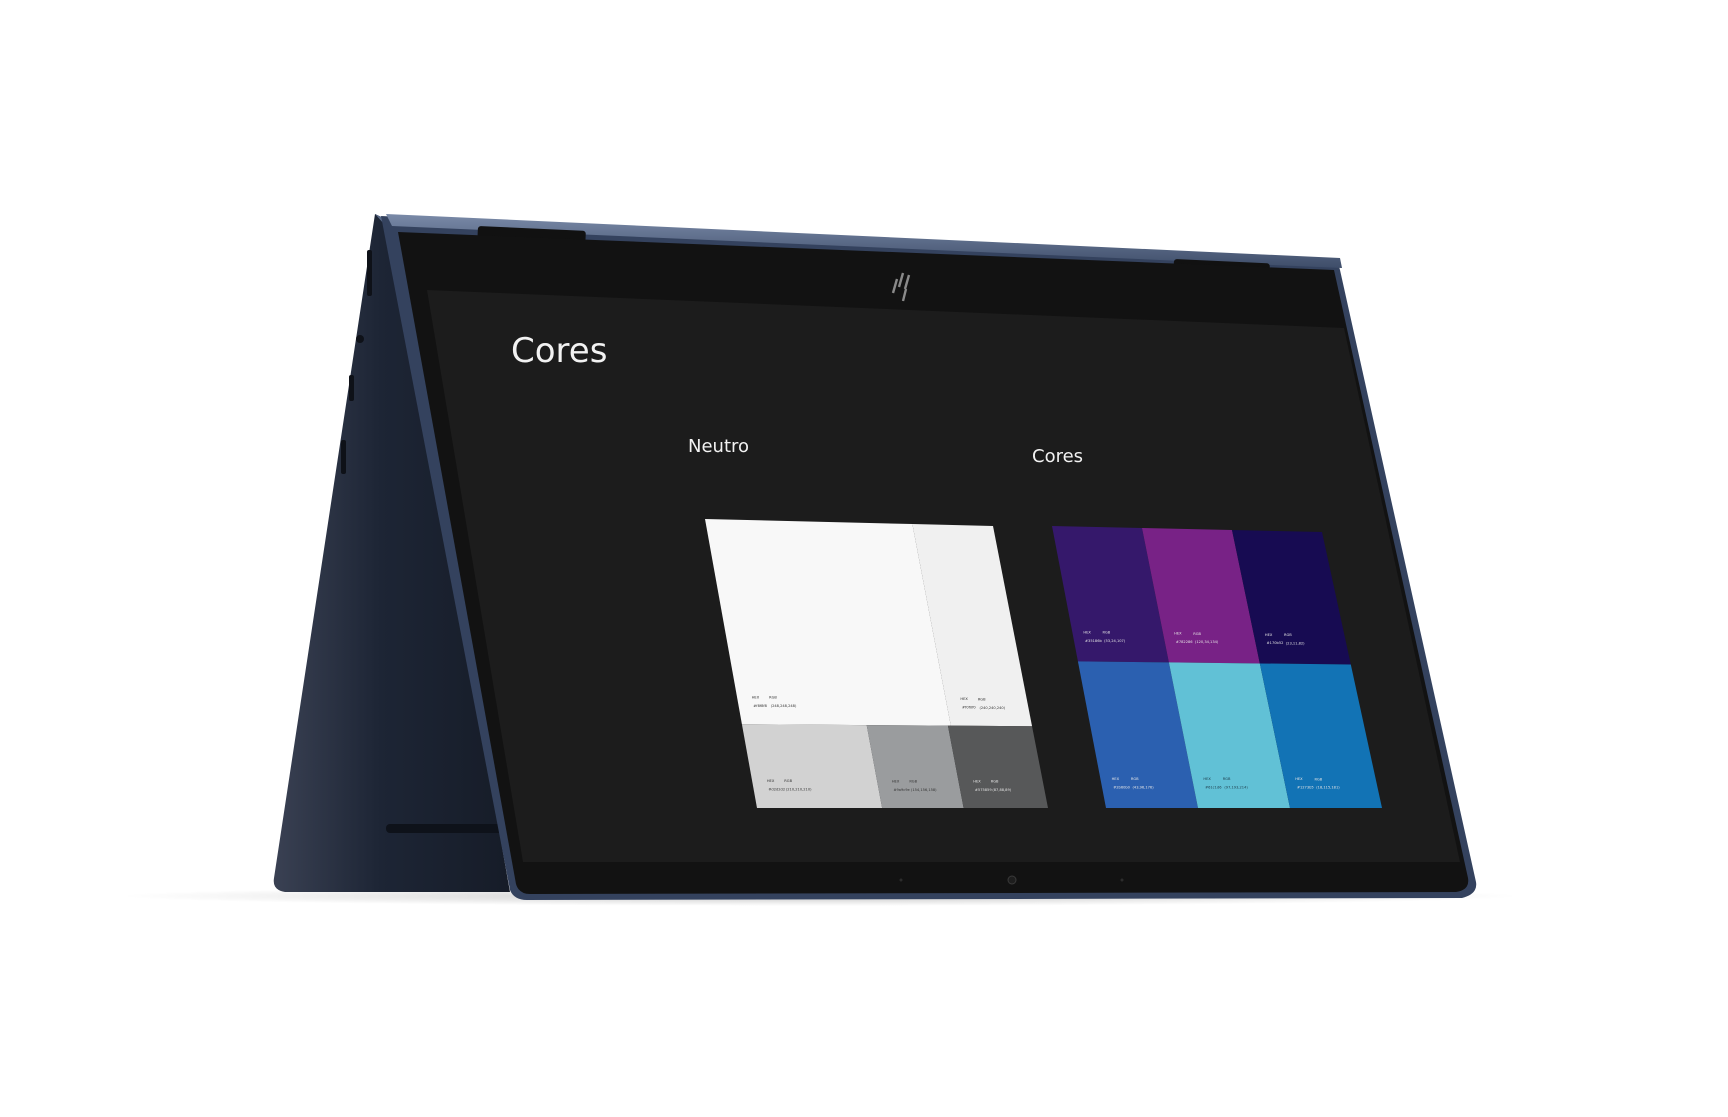 The height and width of the screenshot is (1117, 1728). Describe the element at coordinates (828, 622) in the screenshot. I see `neutral-swatch-neutral-white` at that location.